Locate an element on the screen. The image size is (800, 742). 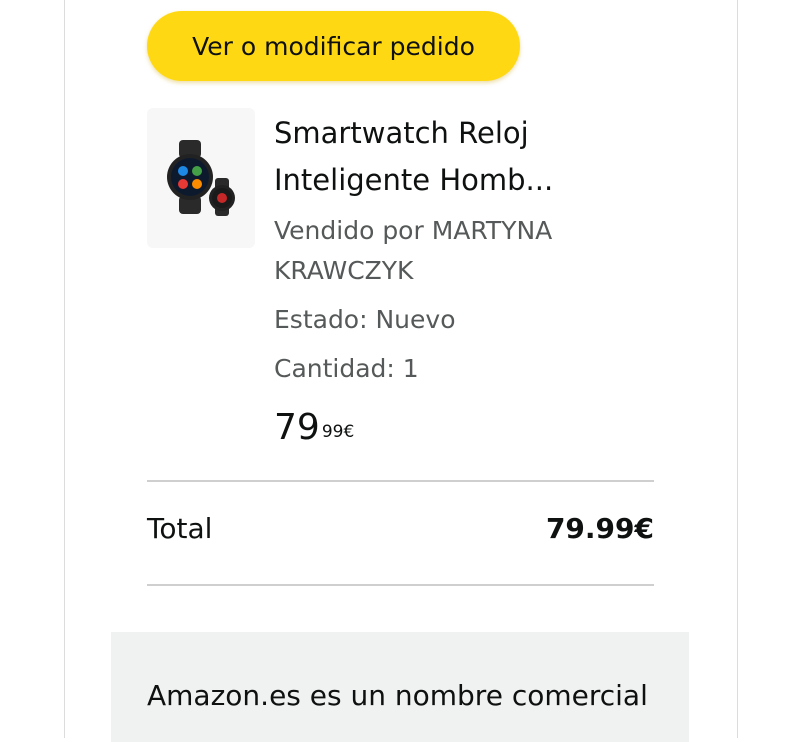
price-fraction: 99€ is located at coordinates (338, 432).